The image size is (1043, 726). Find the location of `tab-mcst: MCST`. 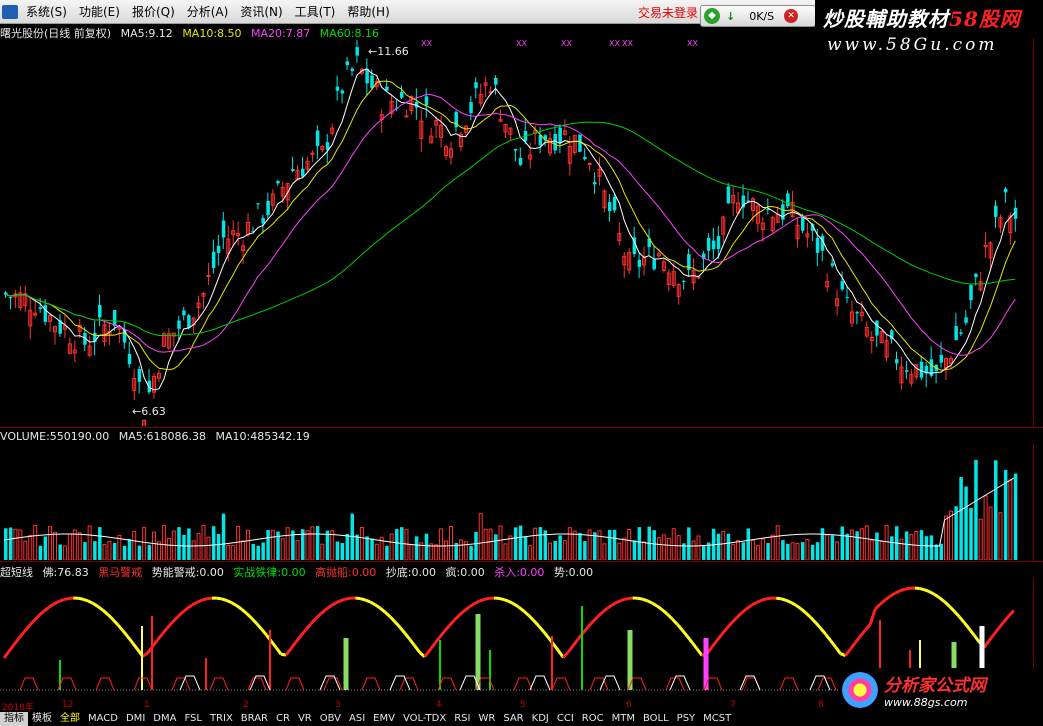

tab-mcst: MCST is located at coordinates (717, 719).